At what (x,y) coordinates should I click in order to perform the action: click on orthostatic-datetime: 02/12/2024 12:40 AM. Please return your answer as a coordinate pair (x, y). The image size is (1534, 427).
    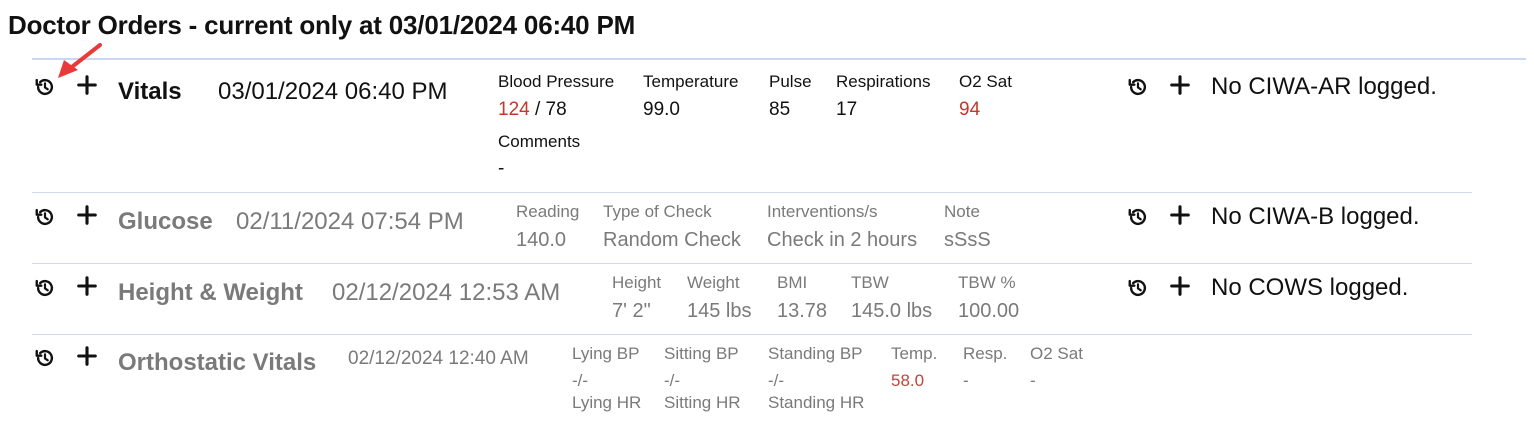
    Looking at the image, I should click on (438, 358).